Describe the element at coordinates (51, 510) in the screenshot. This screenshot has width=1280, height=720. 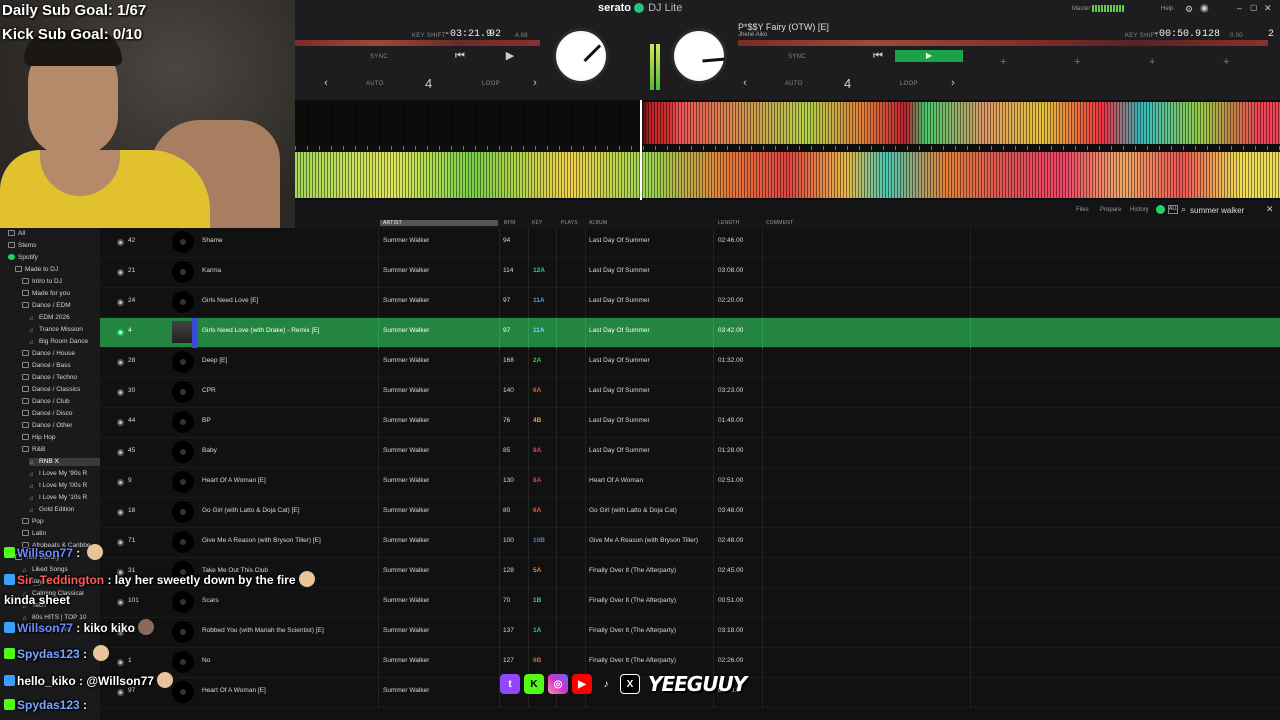
I see `sidebar-item: ♫ Gold Edition` at that location.